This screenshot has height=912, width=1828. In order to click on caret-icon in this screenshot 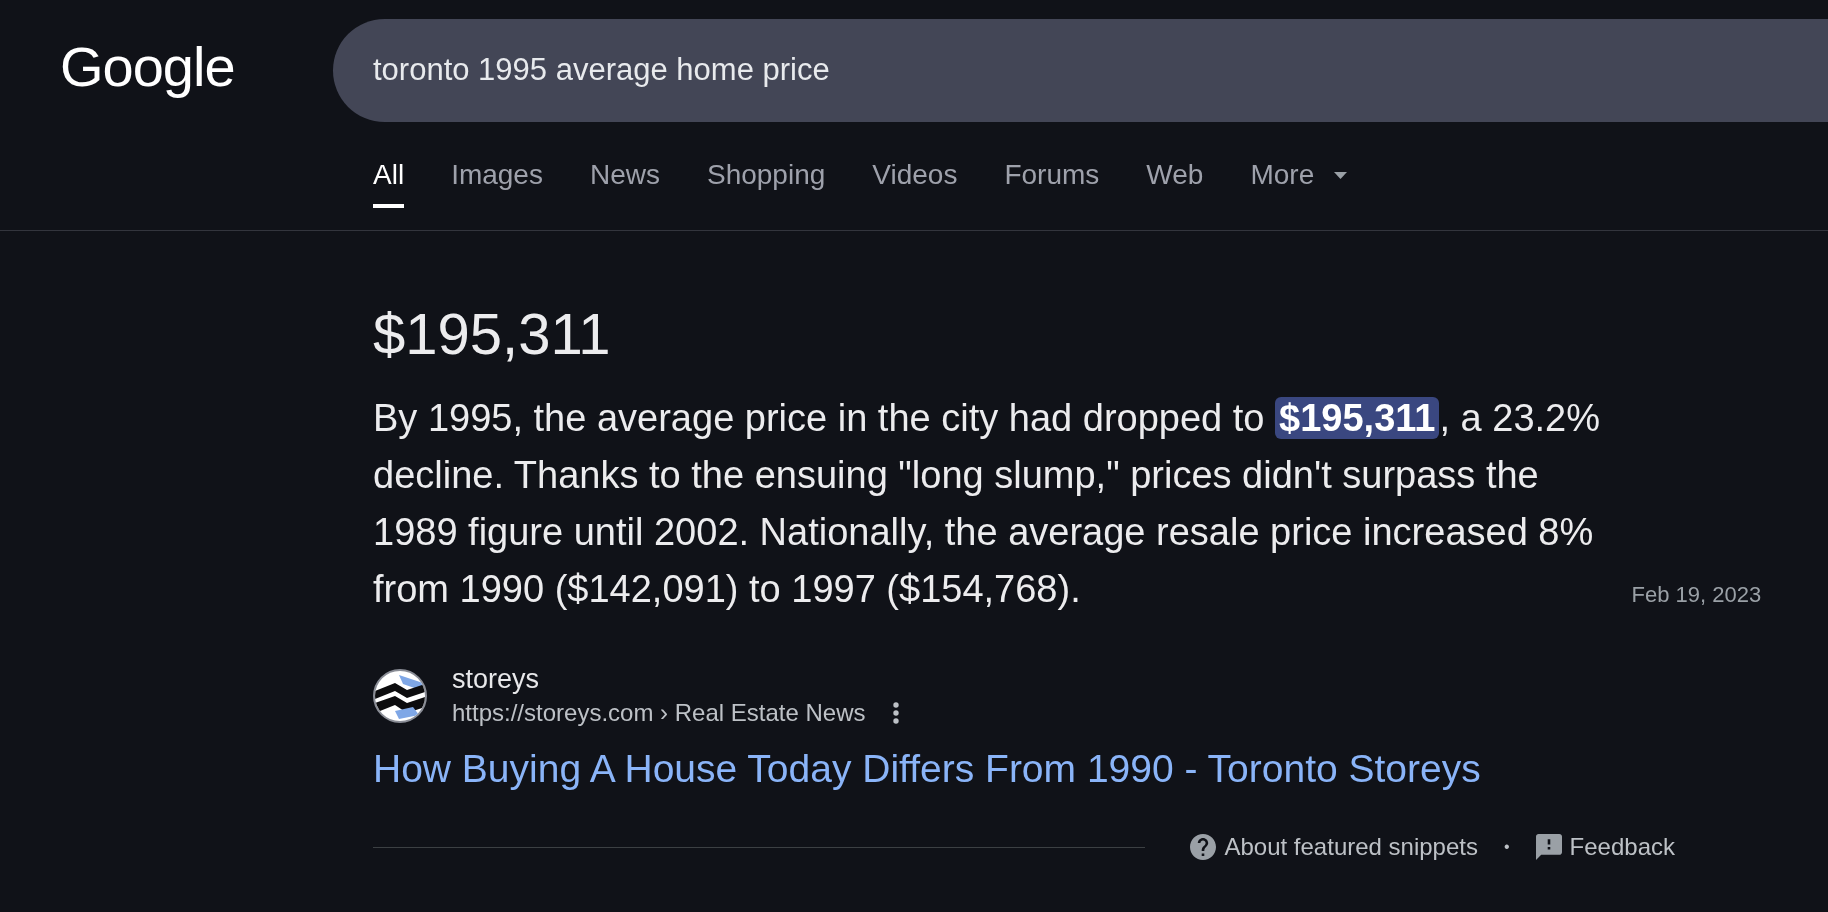, I will do `click(1341, 175)`.